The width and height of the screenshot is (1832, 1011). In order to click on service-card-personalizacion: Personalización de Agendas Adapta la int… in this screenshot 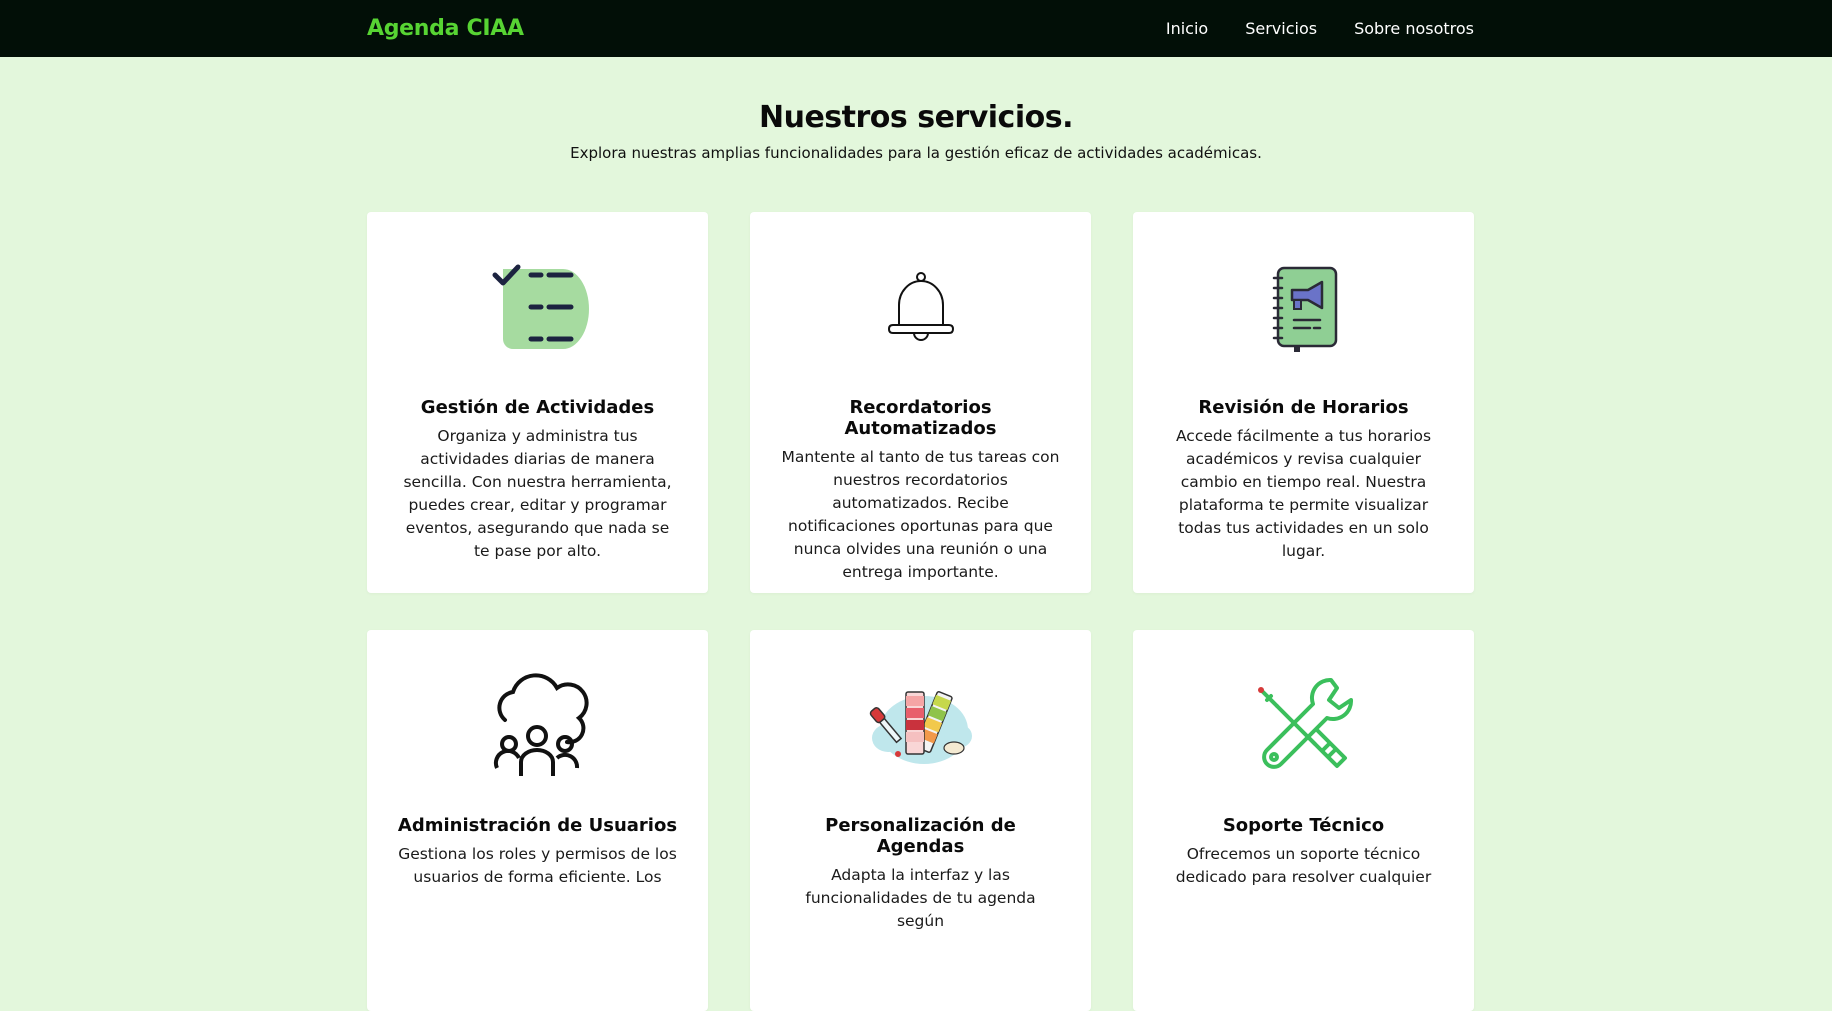, I will do `click(920, 820)`.